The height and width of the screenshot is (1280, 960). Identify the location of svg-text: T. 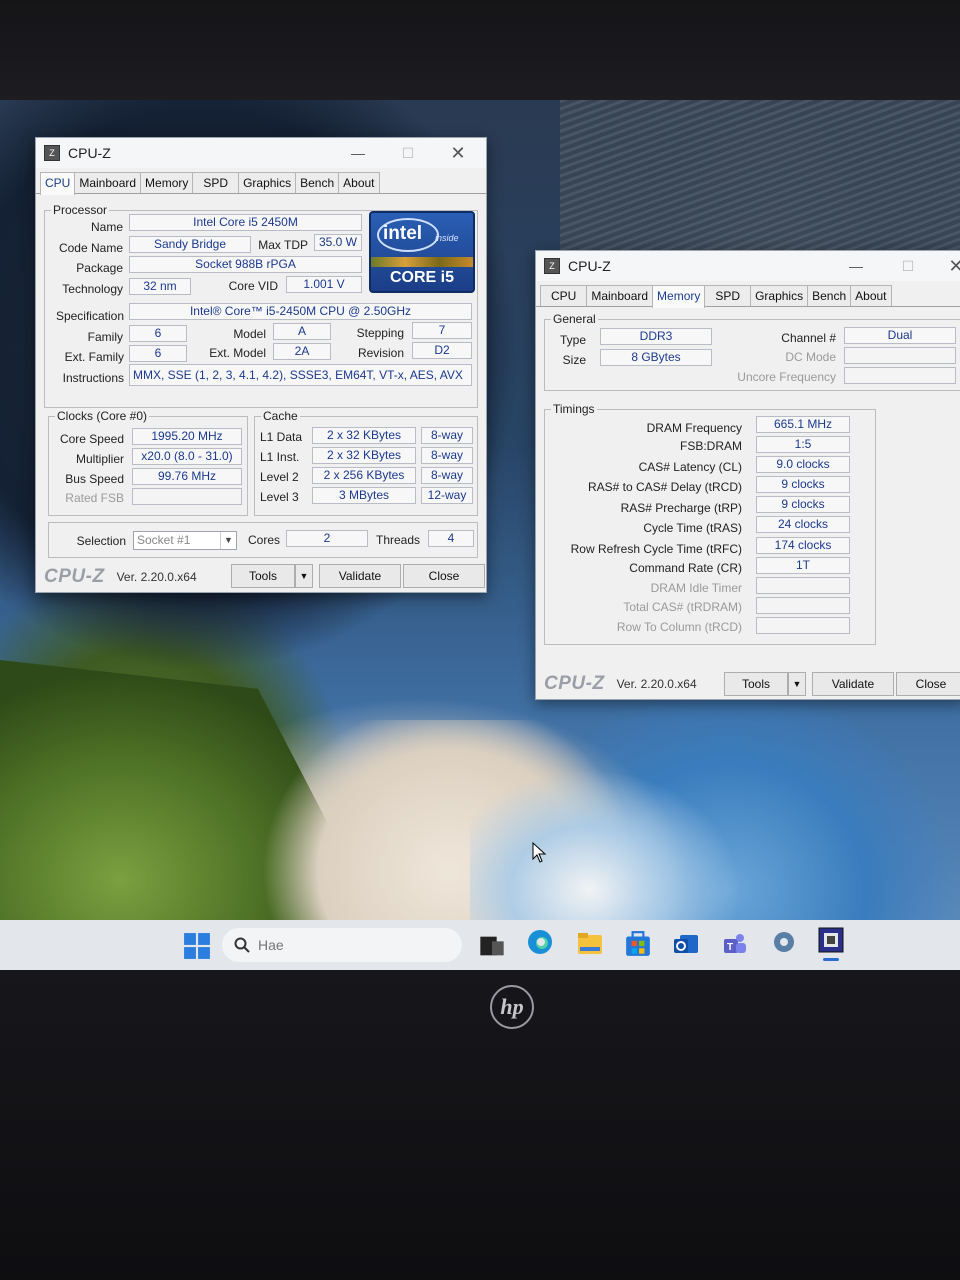
(730, 947).